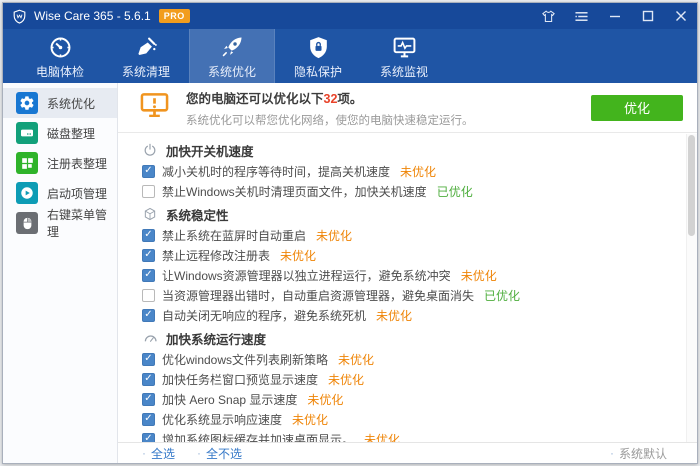 The width and height of the screenshot is (700, 466). I want to click on sidebar-item-label: 磁盘整理, so click(71, 133).